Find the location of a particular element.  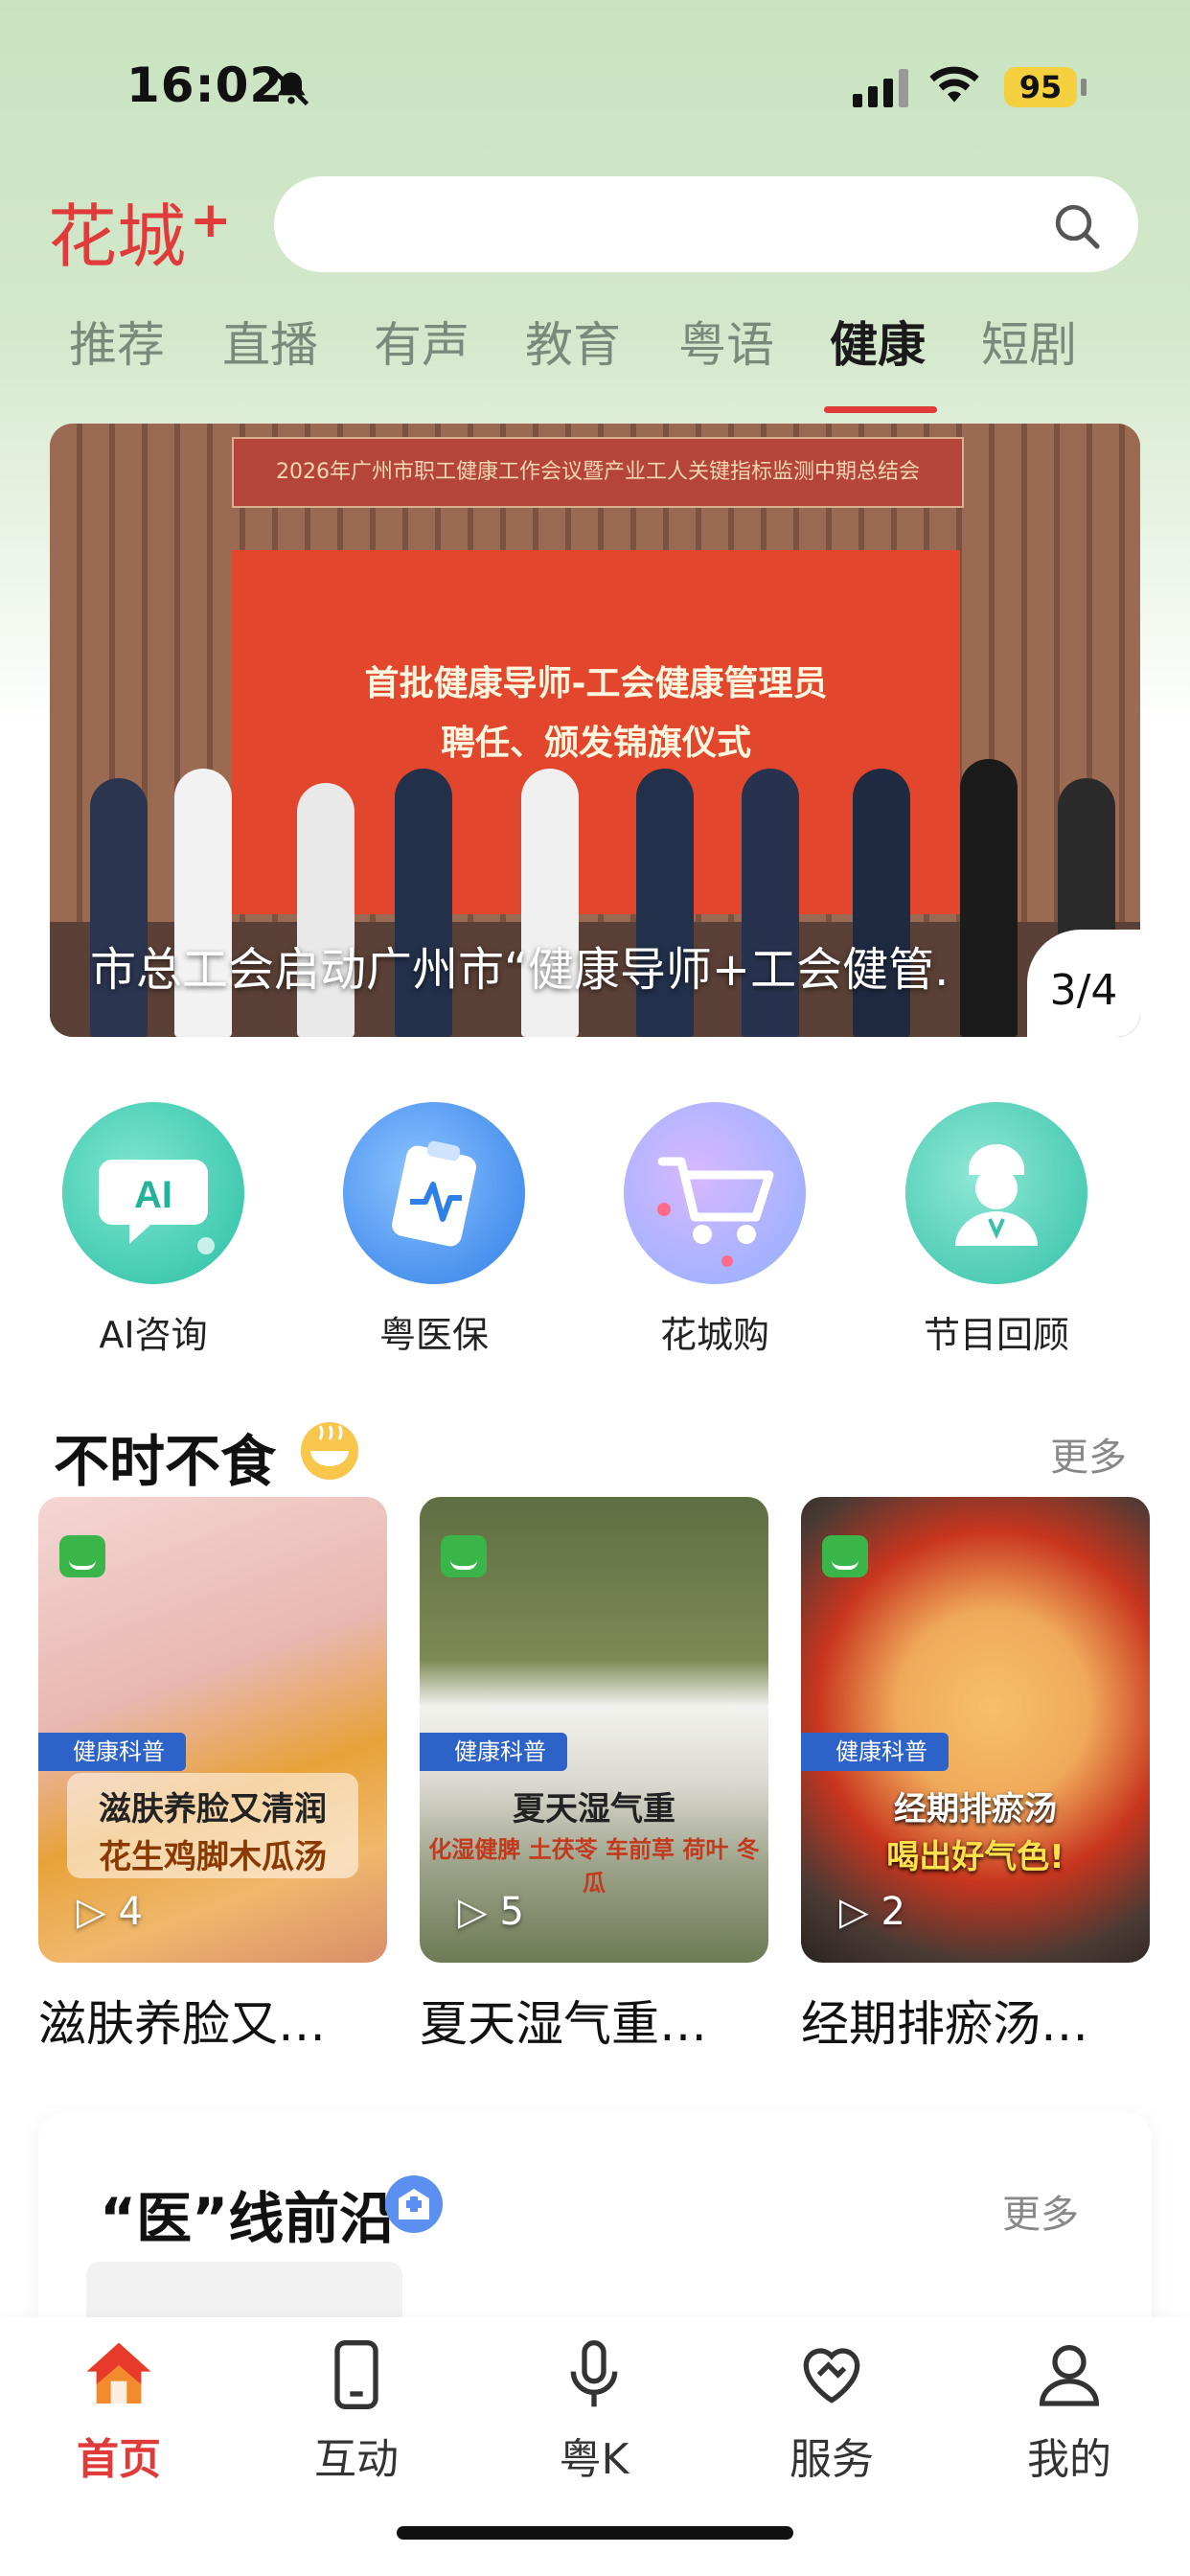

banner-caption: 市总工会启动广州市“健康导师+工会健管. is located at coordinates (520, 970).